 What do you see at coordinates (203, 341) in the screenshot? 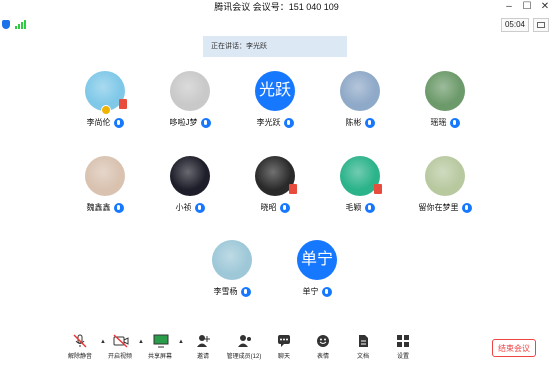
I see `add-user-icon` at bounding box center [203, 341].